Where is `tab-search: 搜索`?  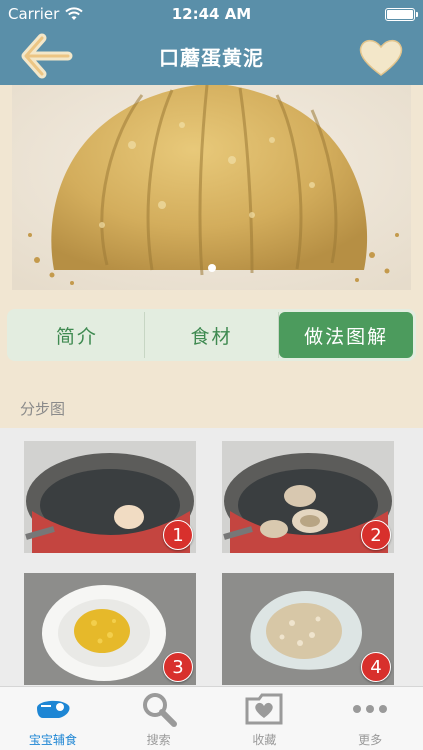
tab-search: 搜索 is located at coordinates (159, 718).